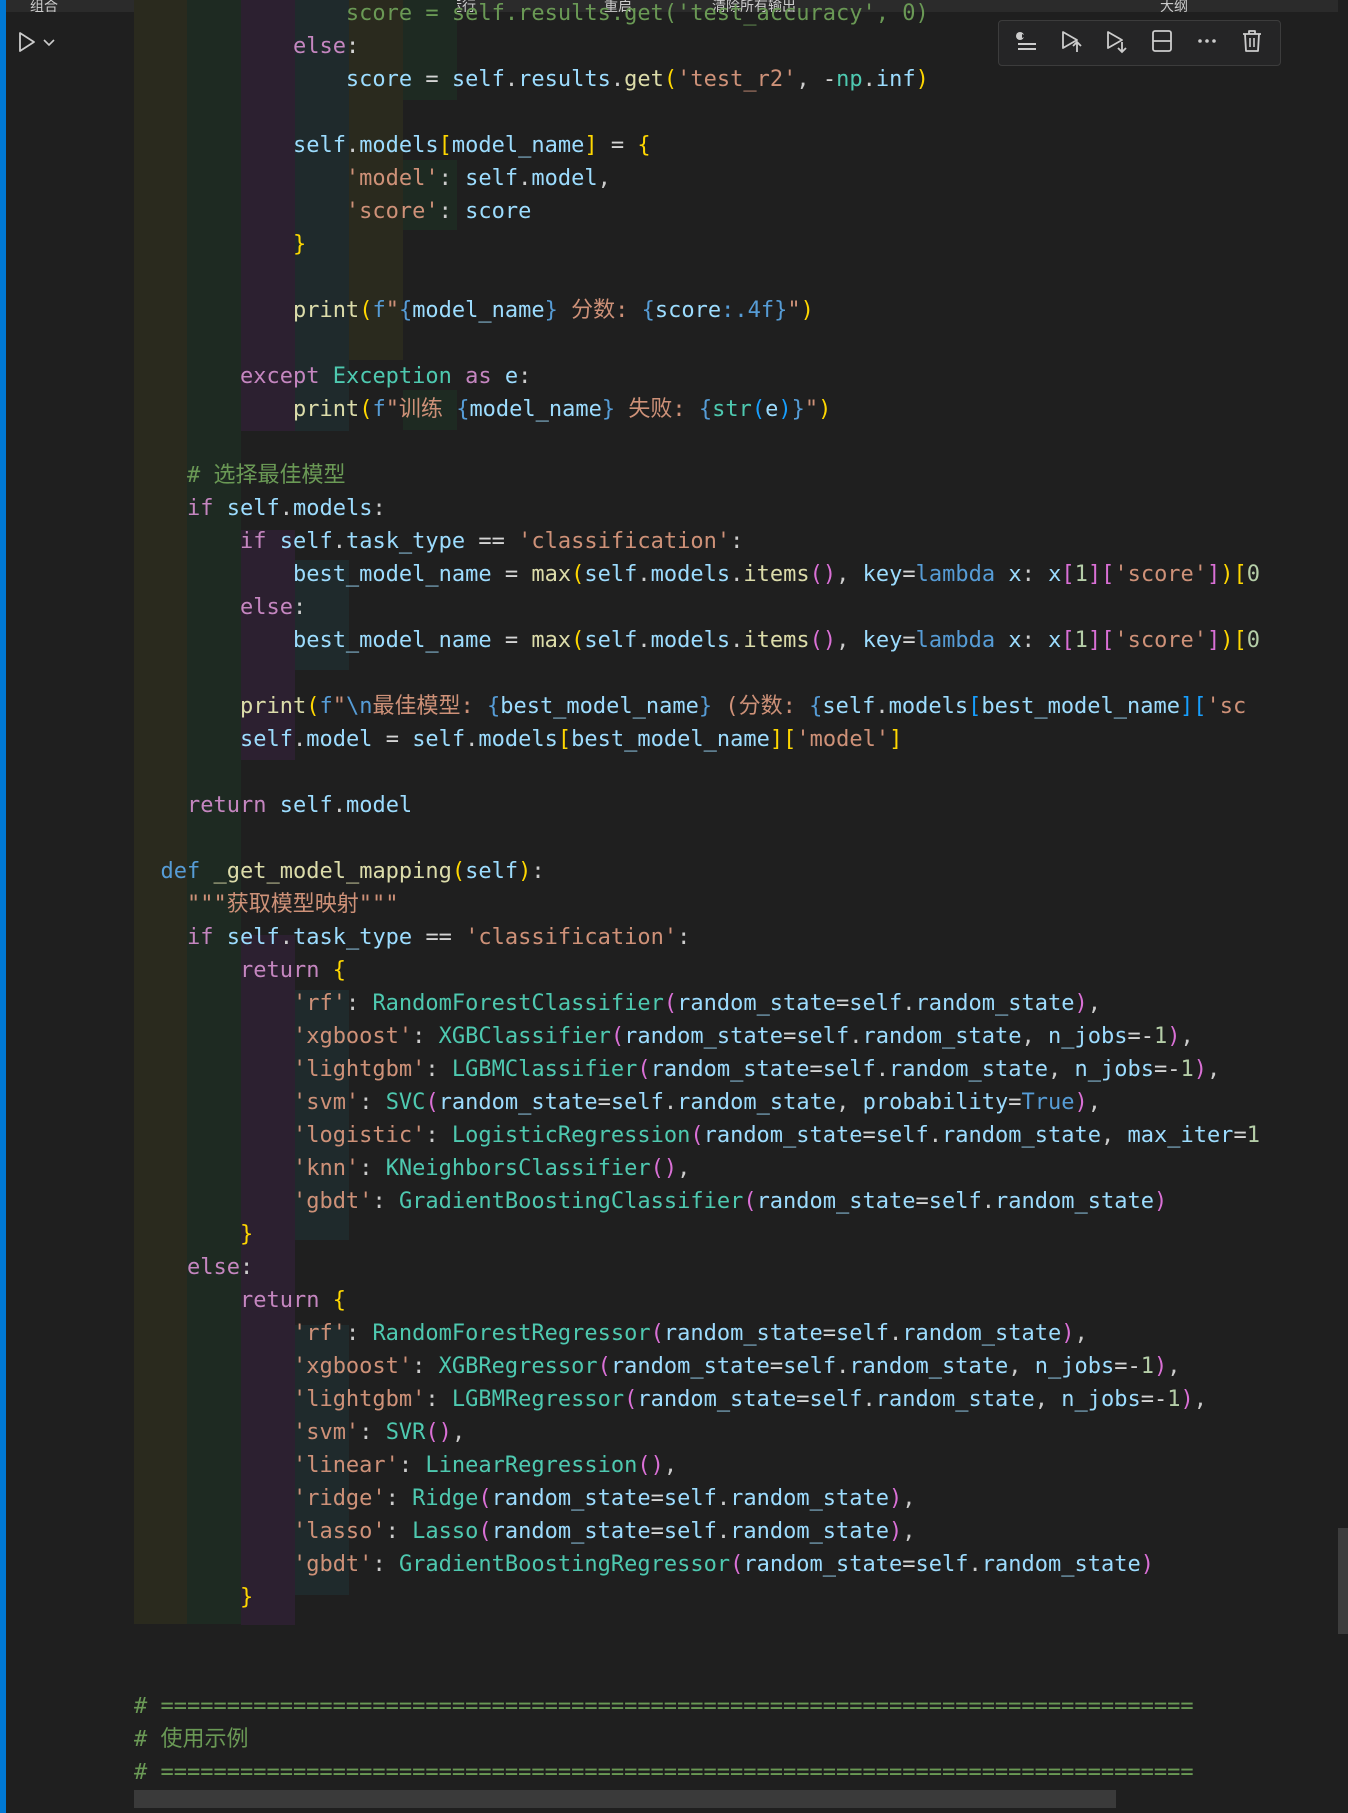 The image size is (1348, 1813). Describe the element at coordinates (392, 146) in the screenshot. I see `code-line: self.models[model_name] = {` at that location.